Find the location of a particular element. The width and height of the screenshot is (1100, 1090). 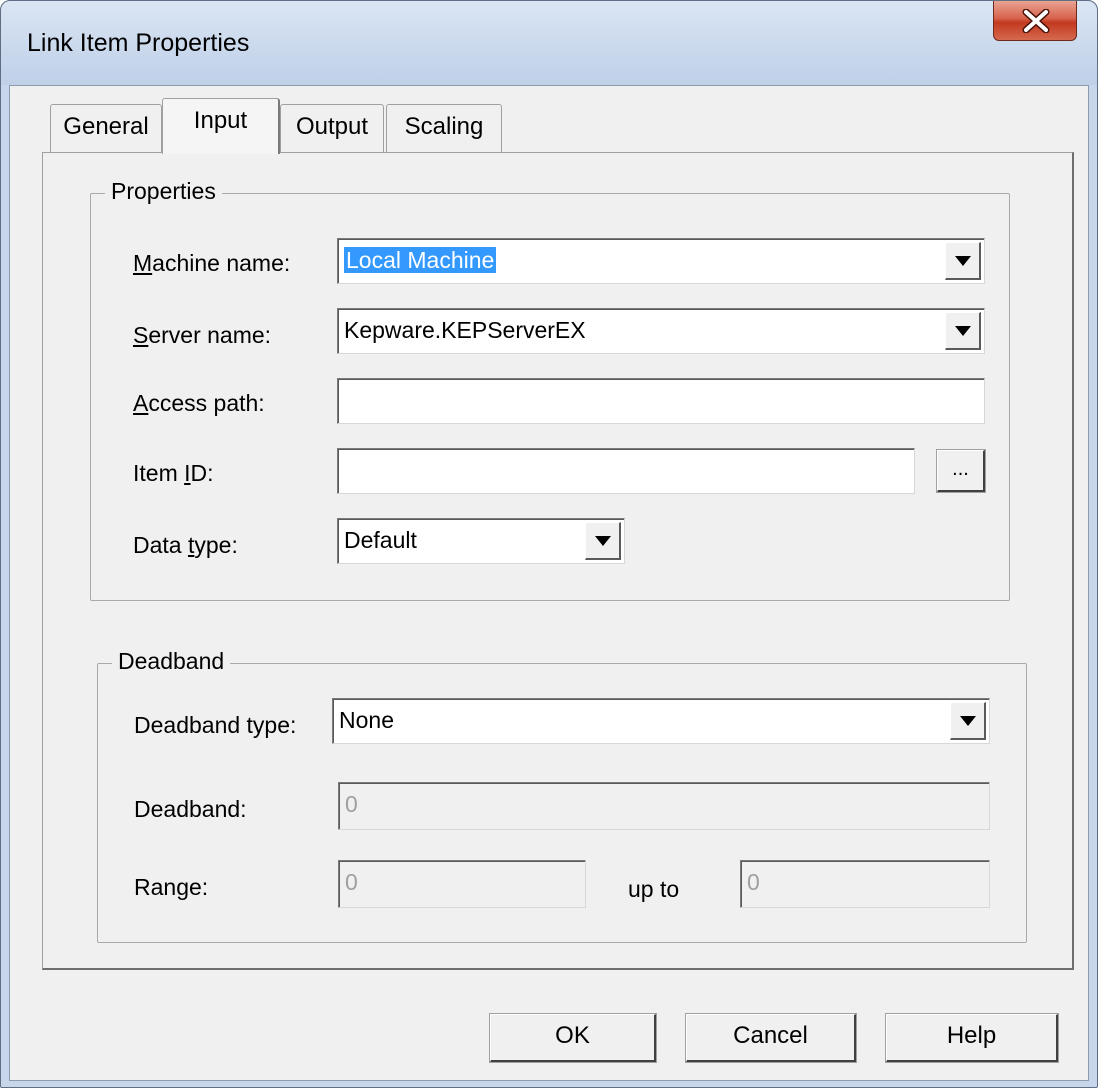

deadband-type-combo: None is located at coordinates (661, 721).